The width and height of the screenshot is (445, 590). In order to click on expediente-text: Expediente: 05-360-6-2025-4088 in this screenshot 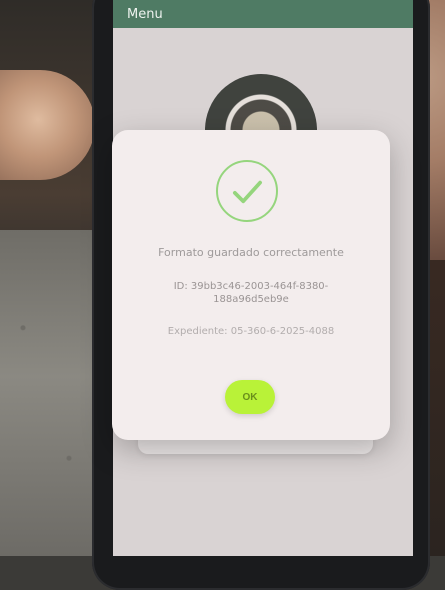, I will do `click(251, 331)`.